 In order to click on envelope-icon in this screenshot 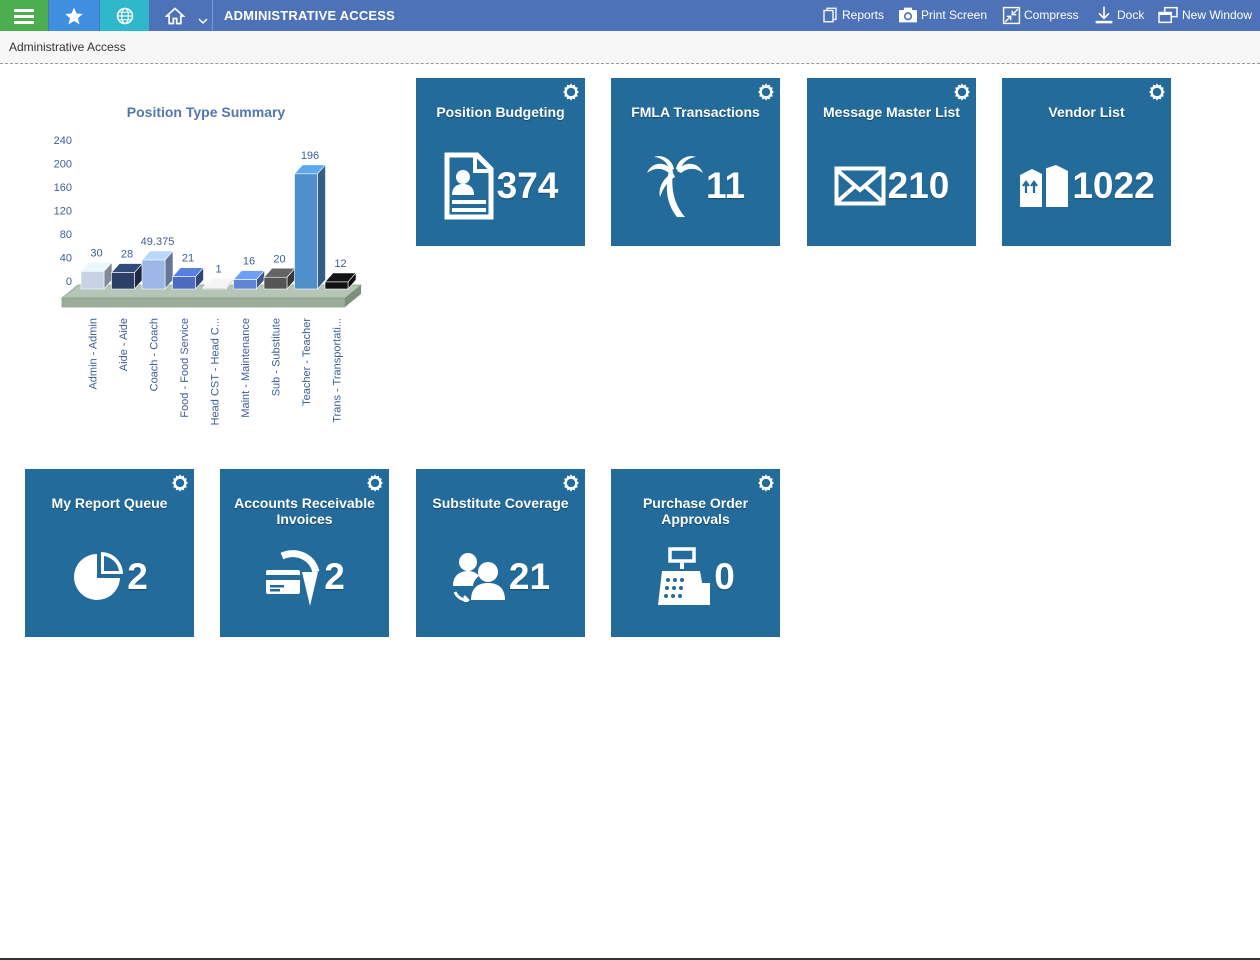, I will do `click(860, 186)`.